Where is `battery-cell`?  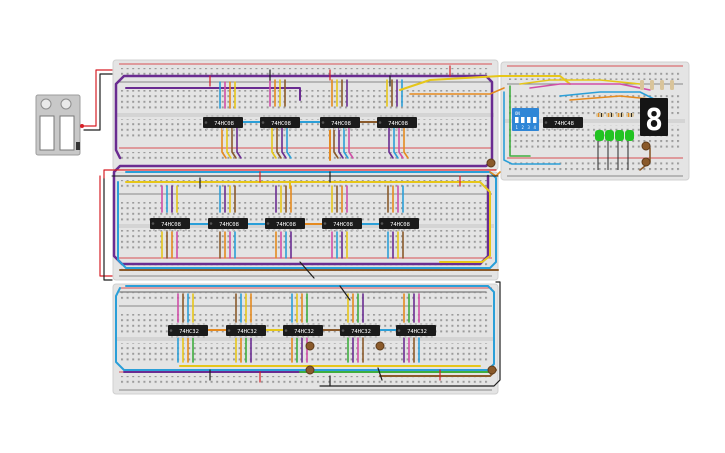 battery-cell is located at coordinates (47, 133).